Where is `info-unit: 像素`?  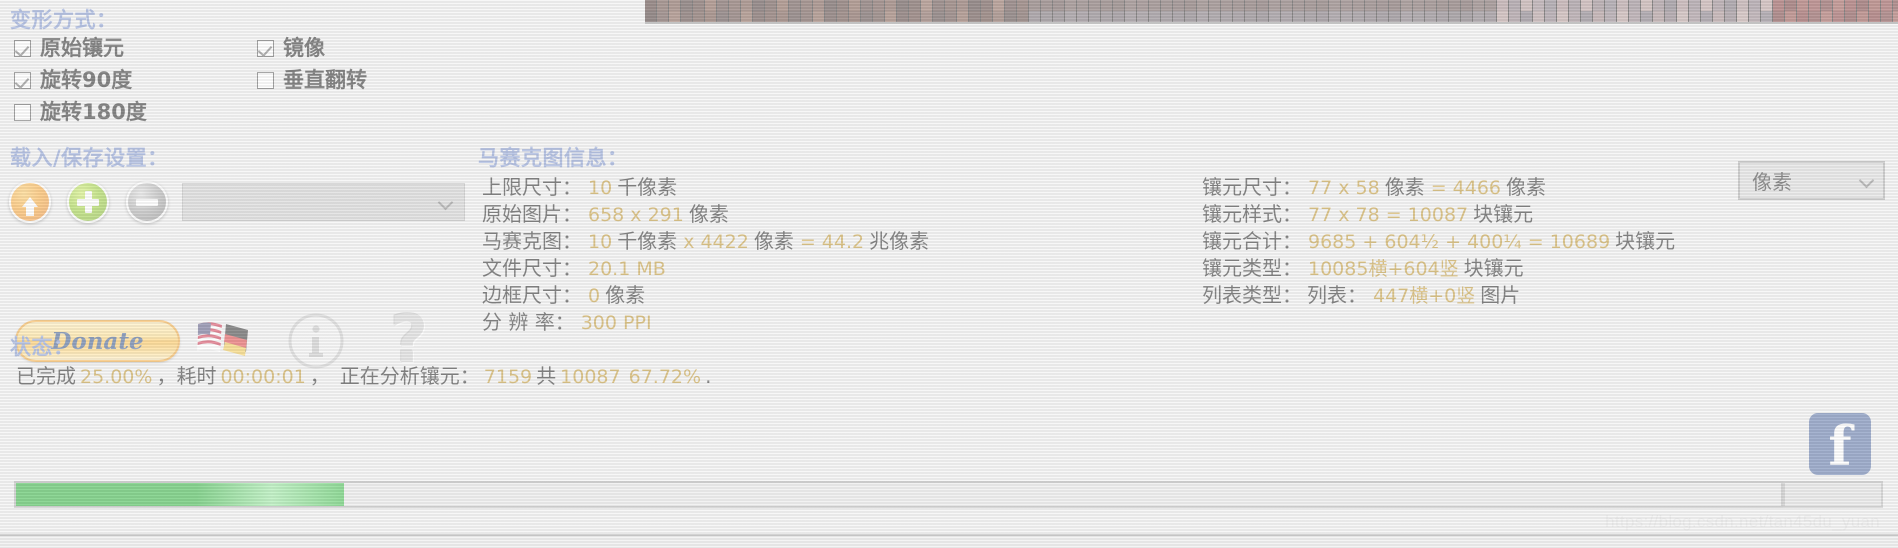 info-unit: 像素 is located at coordinates (1404, 187).